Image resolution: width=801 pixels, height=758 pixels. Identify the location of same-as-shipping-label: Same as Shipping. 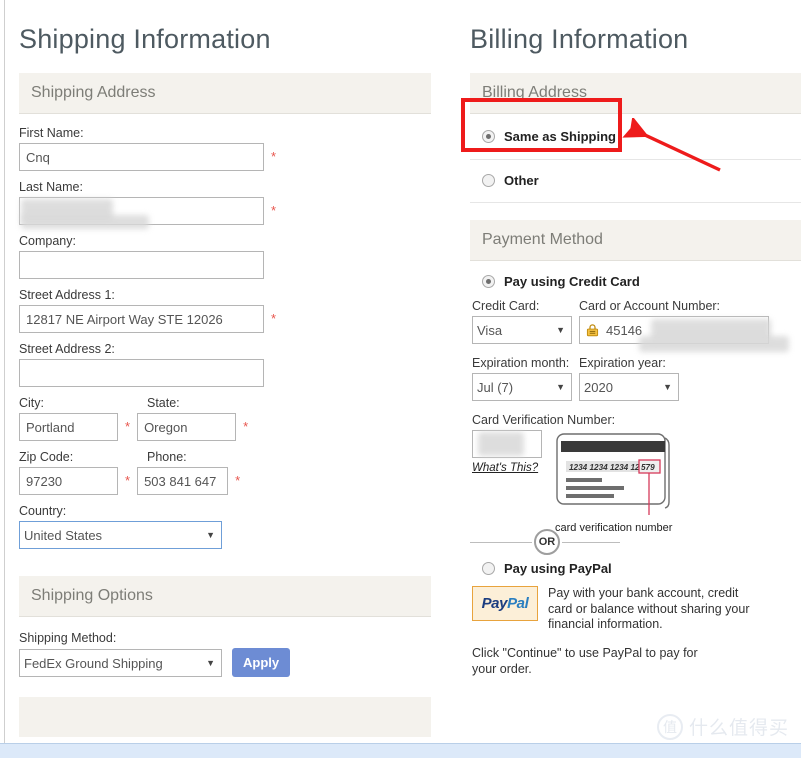
(560, 136).